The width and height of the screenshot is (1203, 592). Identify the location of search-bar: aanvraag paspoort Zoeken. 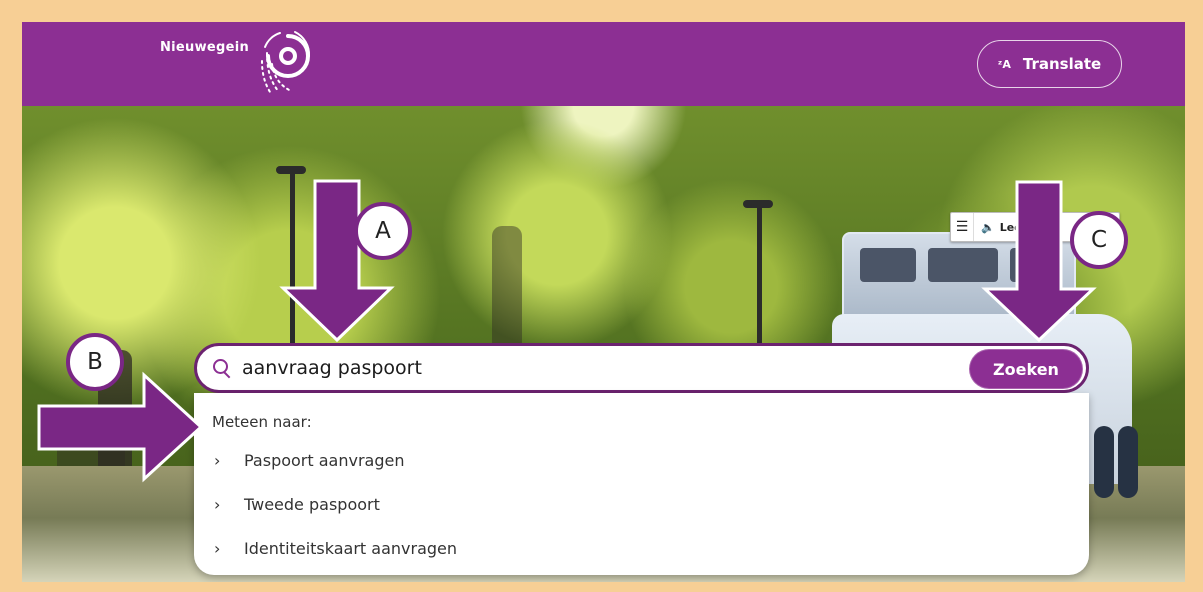
(641, 368).